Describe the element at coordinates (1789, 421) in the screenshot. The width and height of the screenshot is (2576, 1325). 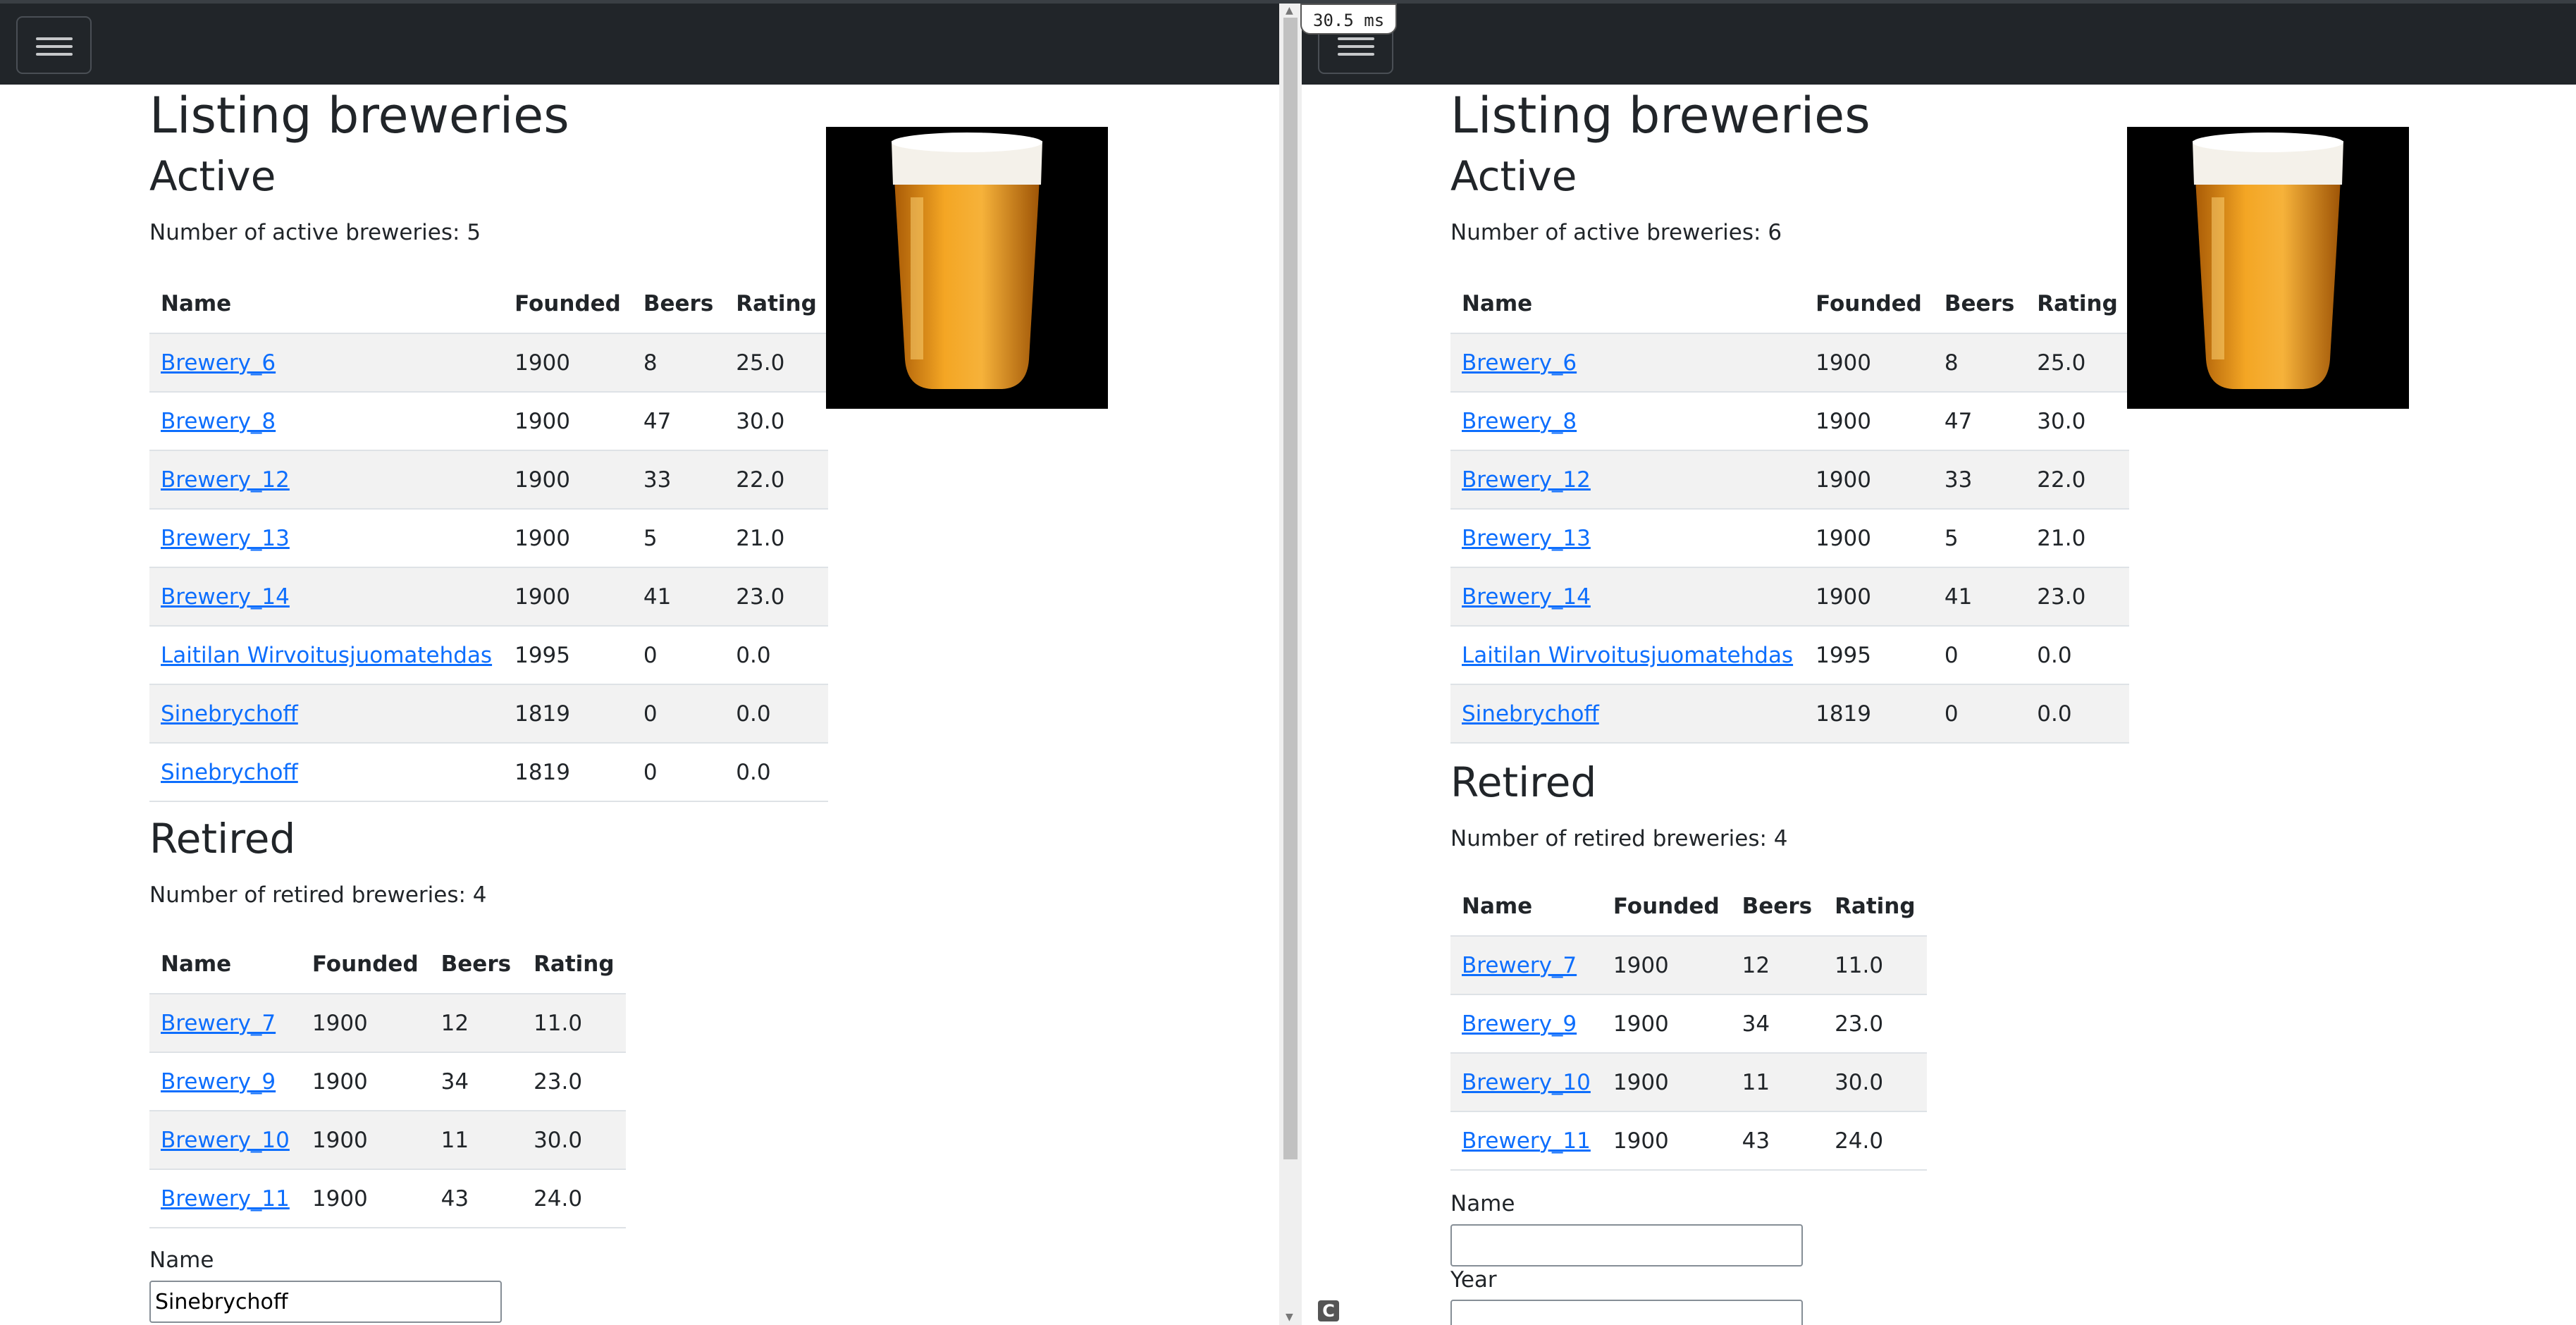
I see `table-row: Brewery_8 1900 47 30.0` at that location.